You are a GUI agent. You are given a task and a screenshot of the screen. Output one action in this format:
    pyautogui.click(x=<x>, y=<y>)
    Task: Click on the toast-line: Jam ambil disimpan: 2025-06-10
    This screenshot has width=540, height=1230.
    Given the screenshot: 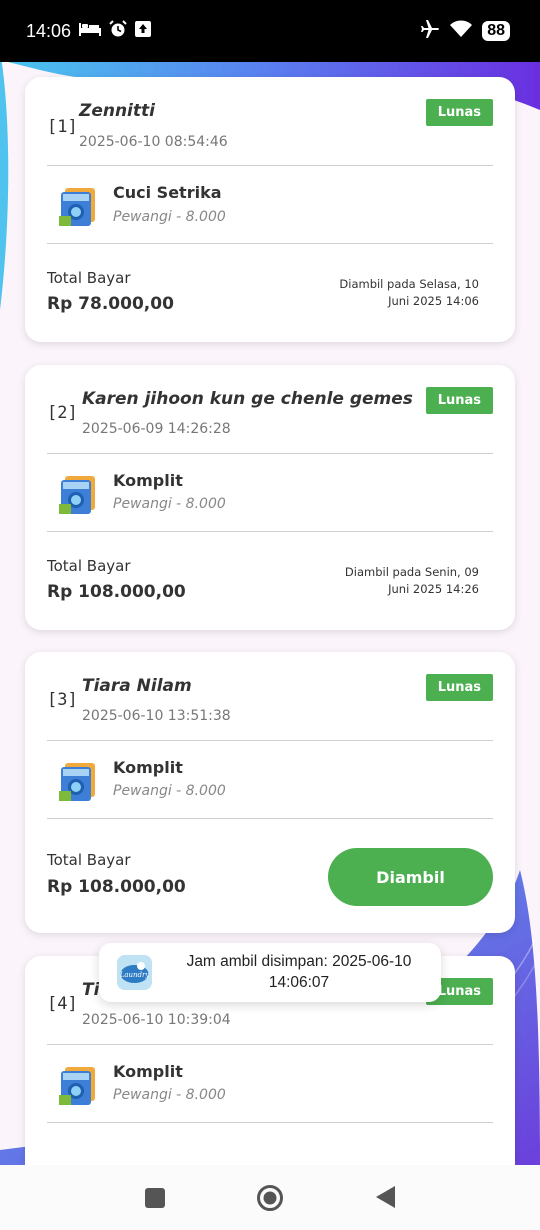 What is the action you would take?
    pyautogui.click(x=299, y=961)
    